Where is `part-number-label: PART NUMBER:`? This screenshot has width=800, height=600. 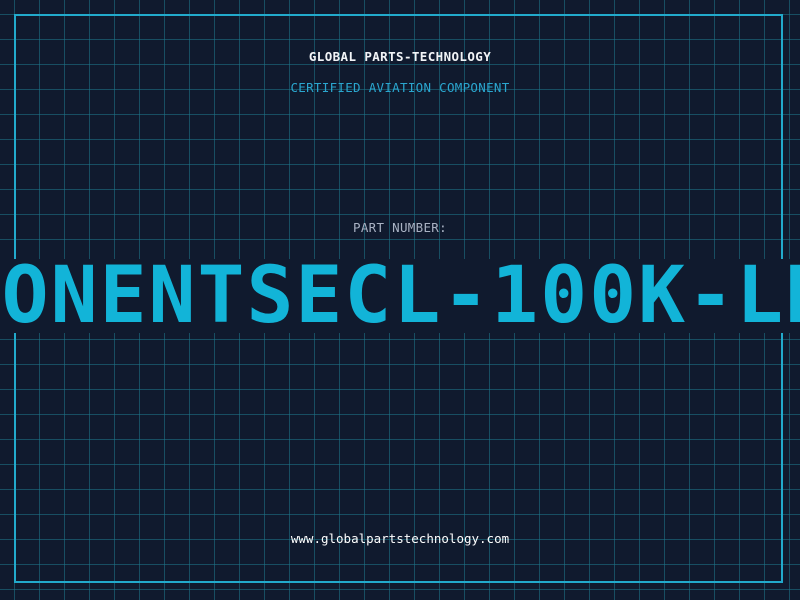
part-number-label: PART NUMBER: is located at coordinates (400, 227).